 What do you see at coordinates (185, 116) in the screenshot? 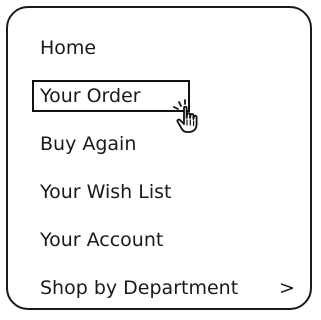
I see `hand-pointer-icon` at bounding box center [185, 116].